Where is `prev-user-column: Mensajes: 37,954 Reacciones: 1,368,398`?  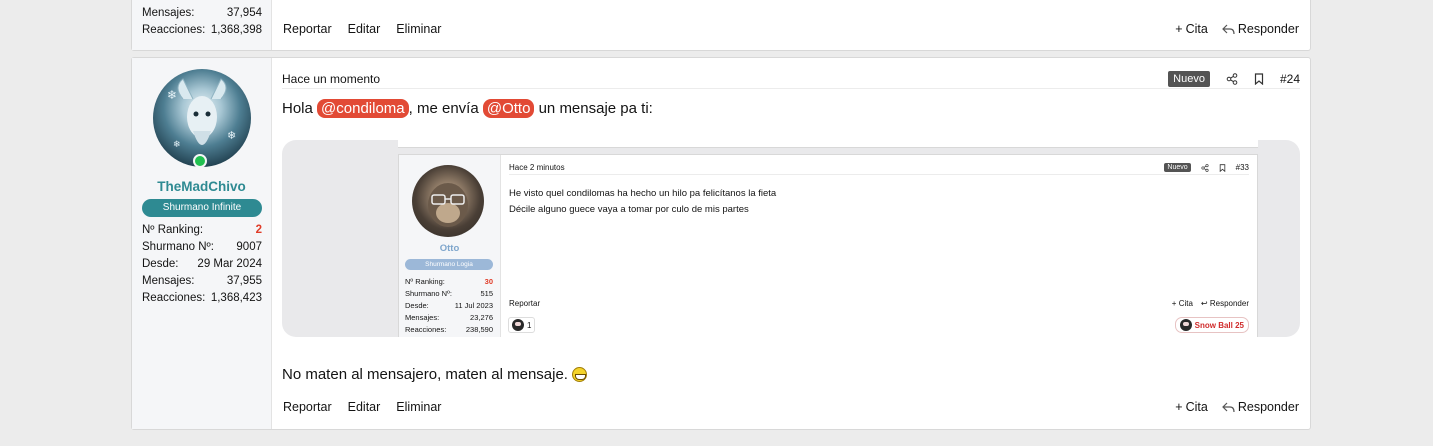 prev-user-column: Mensajes: 37,954 Reacciones: 1,368,398 is located at coordinates (202, 25).